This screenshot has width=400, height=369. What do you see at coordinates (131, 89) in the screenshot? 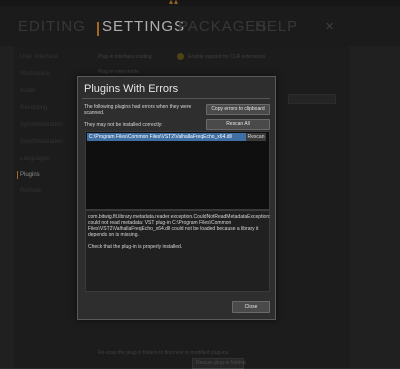
I see `dialog-title: Plugins With Errors` at bounding box center [131, 89].